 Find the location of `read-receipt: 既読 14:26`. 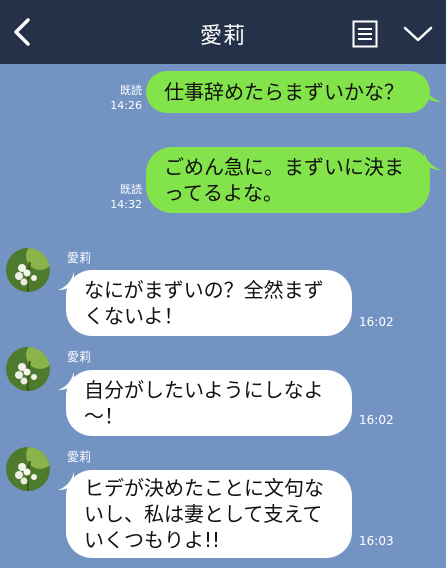

read-receipt: 既読 14:26 is located at coordinates (126, 98).